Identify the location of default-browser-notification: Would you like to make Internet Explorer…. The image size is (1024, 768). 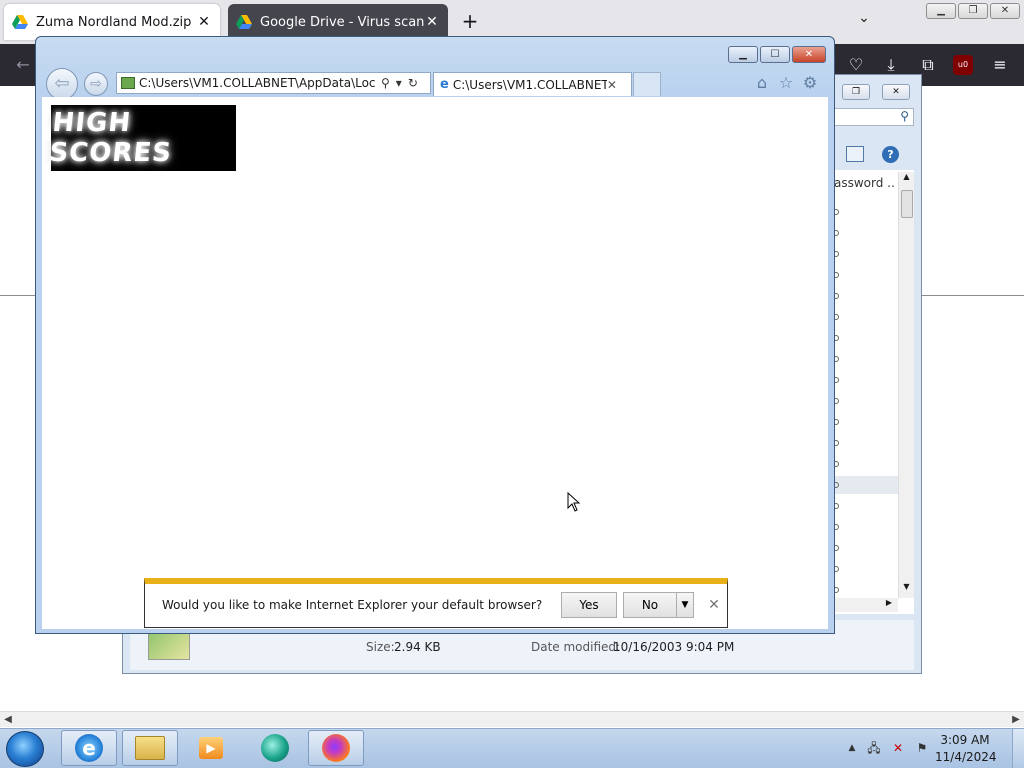
(436, 603).